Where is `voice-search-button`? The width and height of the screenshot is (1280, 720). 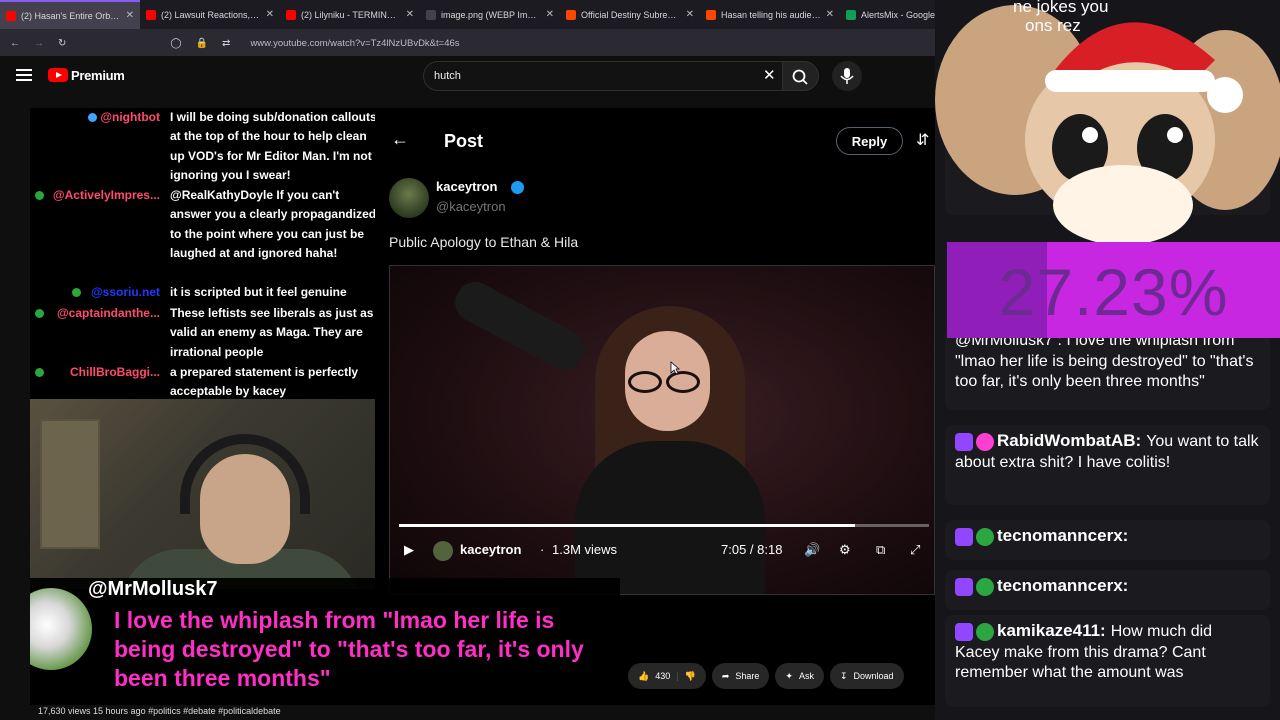
voice-search-button is located at coordinates (847, 76).